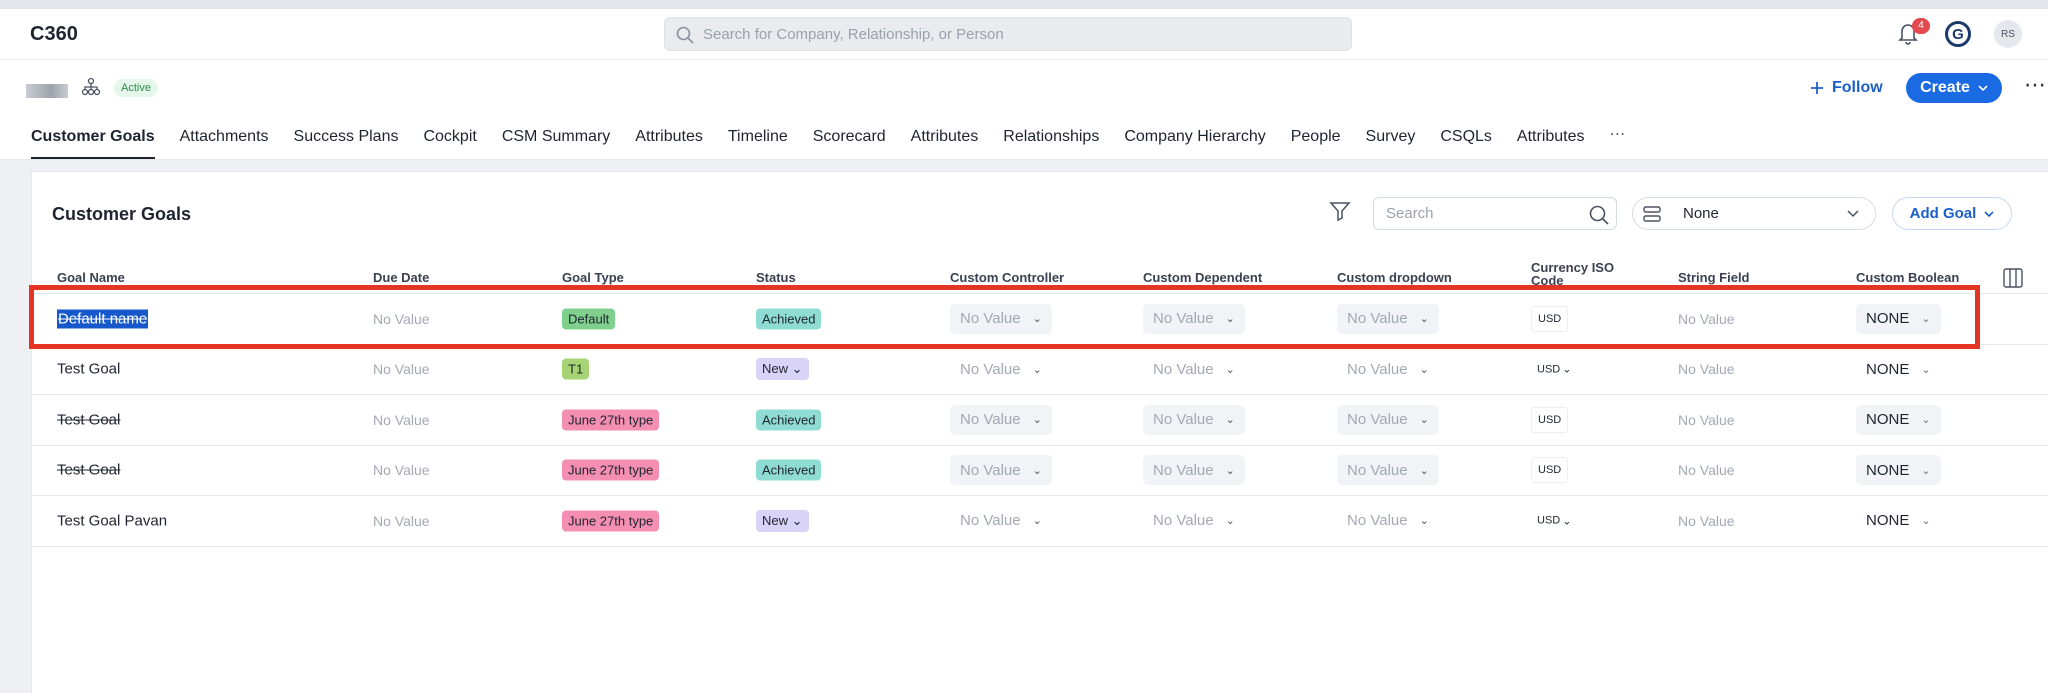 The height and width of the screenshot is (693, 2048). What do you see at coordinates (1394, 277) in the screenshot?
I see `column-header-custom-dropdown: Custom dropdown` at bounding box center [1394, 277].